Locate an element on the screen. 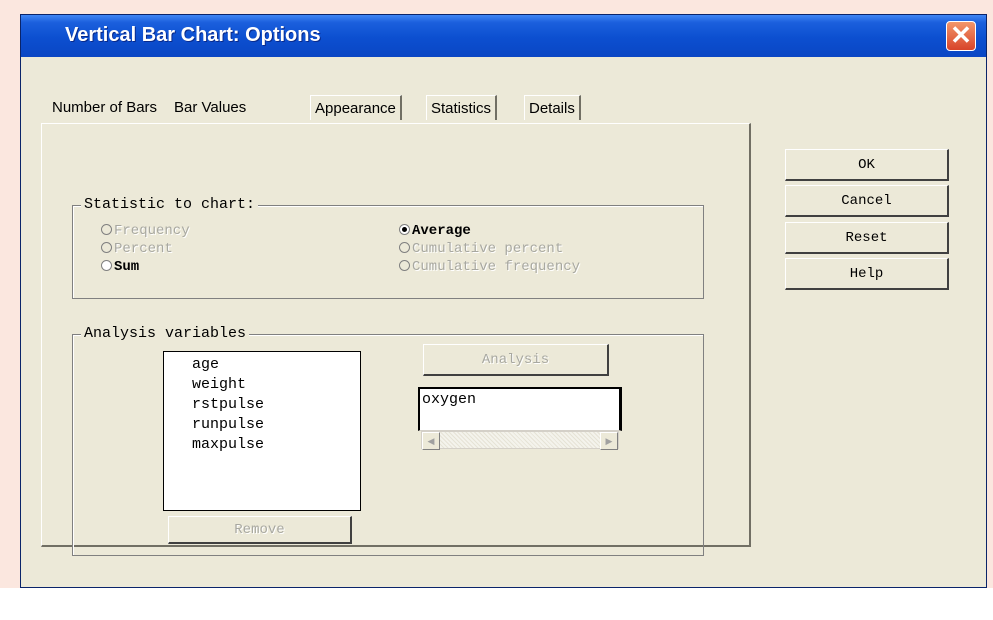 This screenshot has width=993, height=620. analysis-group-title: Analysis variables is located at coordinates (165, 333).